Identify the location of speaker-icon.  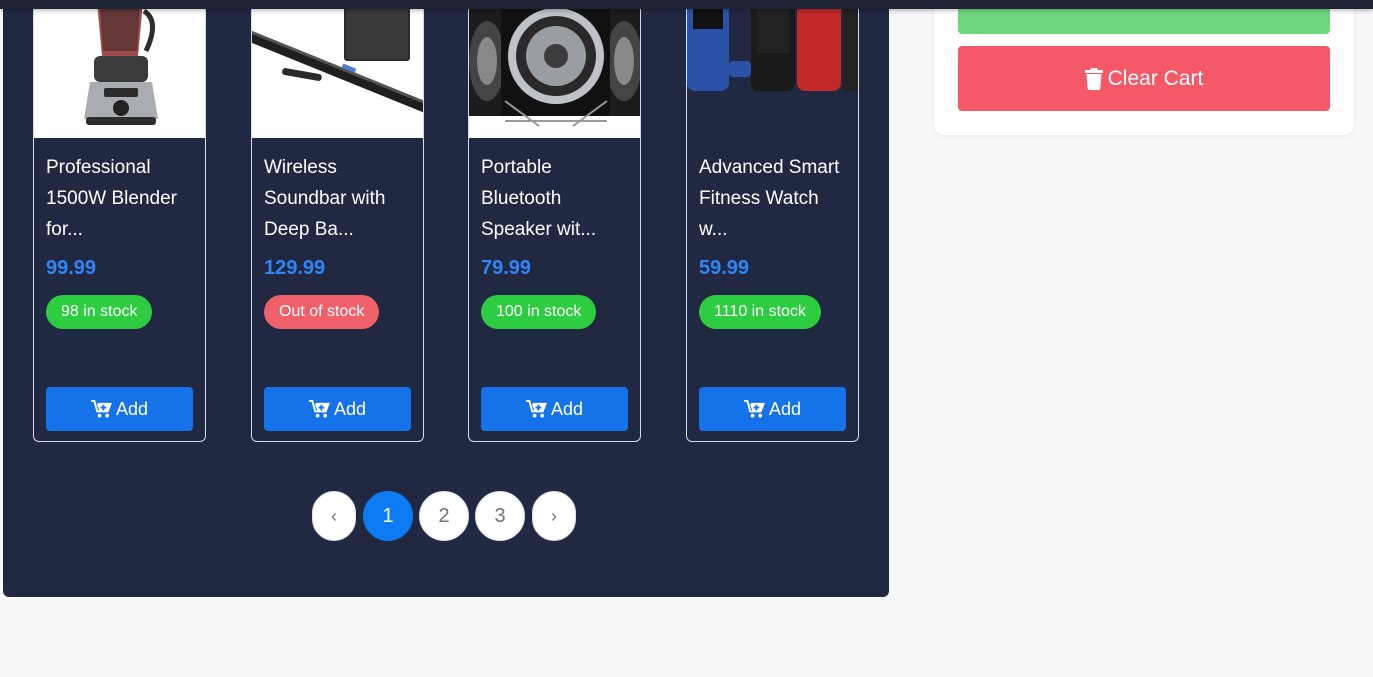
(554, 69).